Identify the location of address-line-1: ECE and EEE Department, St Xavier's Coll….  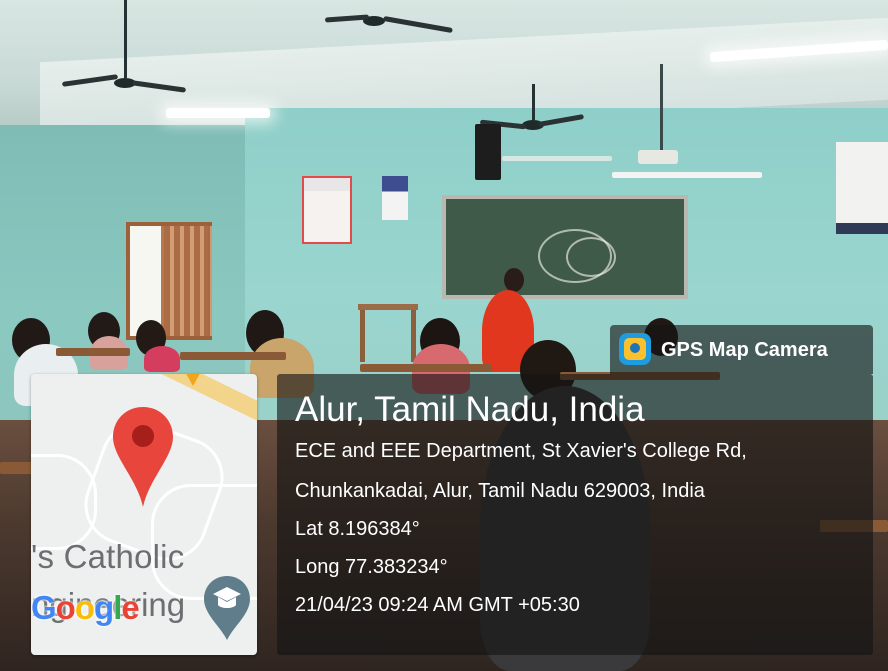
(521, 451).